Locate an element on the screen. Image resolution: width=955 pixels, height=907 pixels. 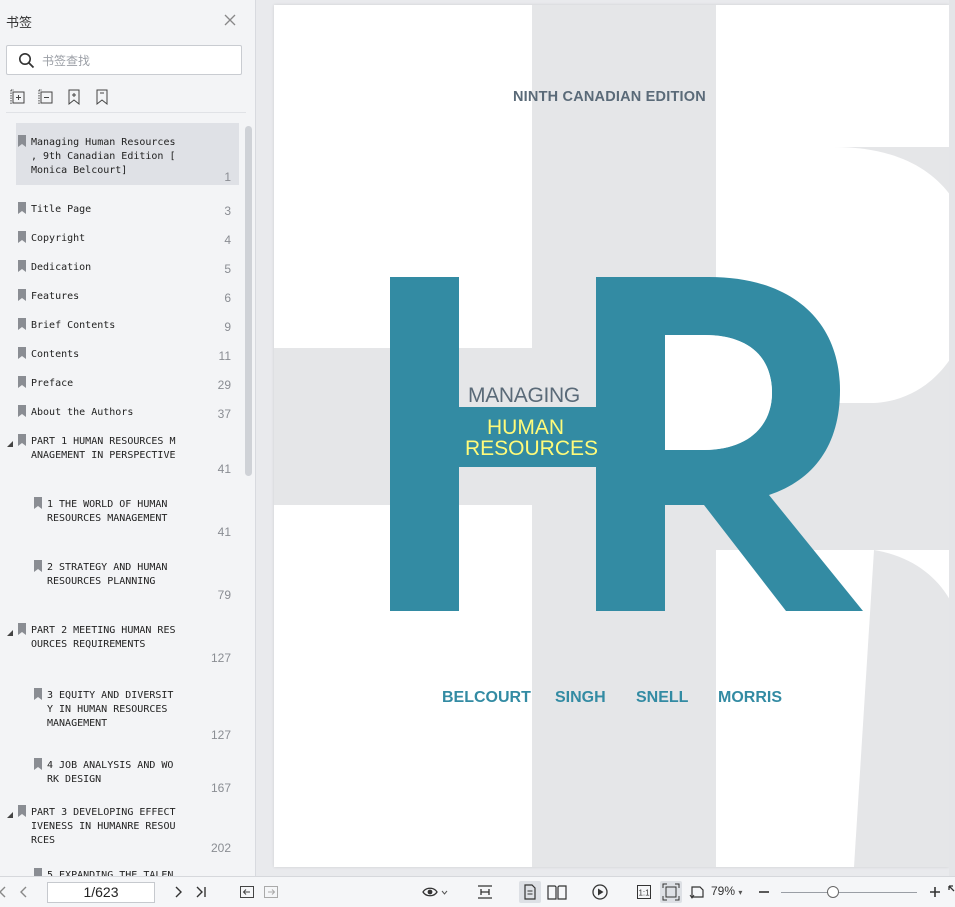
last-page-icon is located at coordinates (201, 892).